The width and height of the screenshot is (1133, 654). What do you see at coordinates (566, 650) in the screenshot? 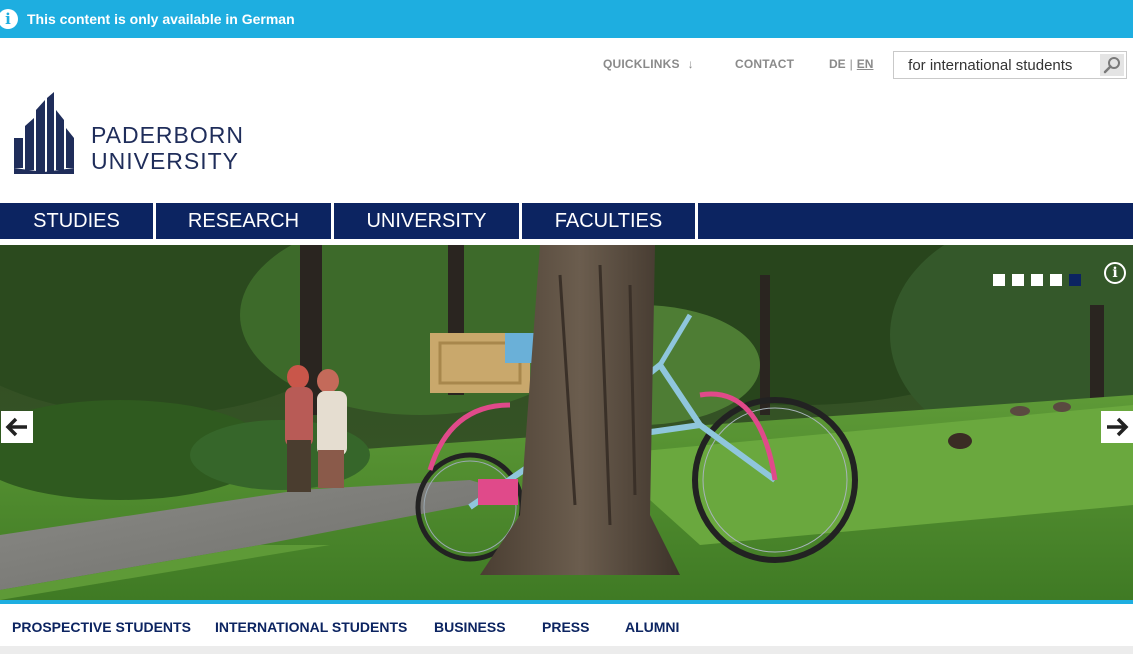
I see `page-content-start` at bounding box center [566, 650].